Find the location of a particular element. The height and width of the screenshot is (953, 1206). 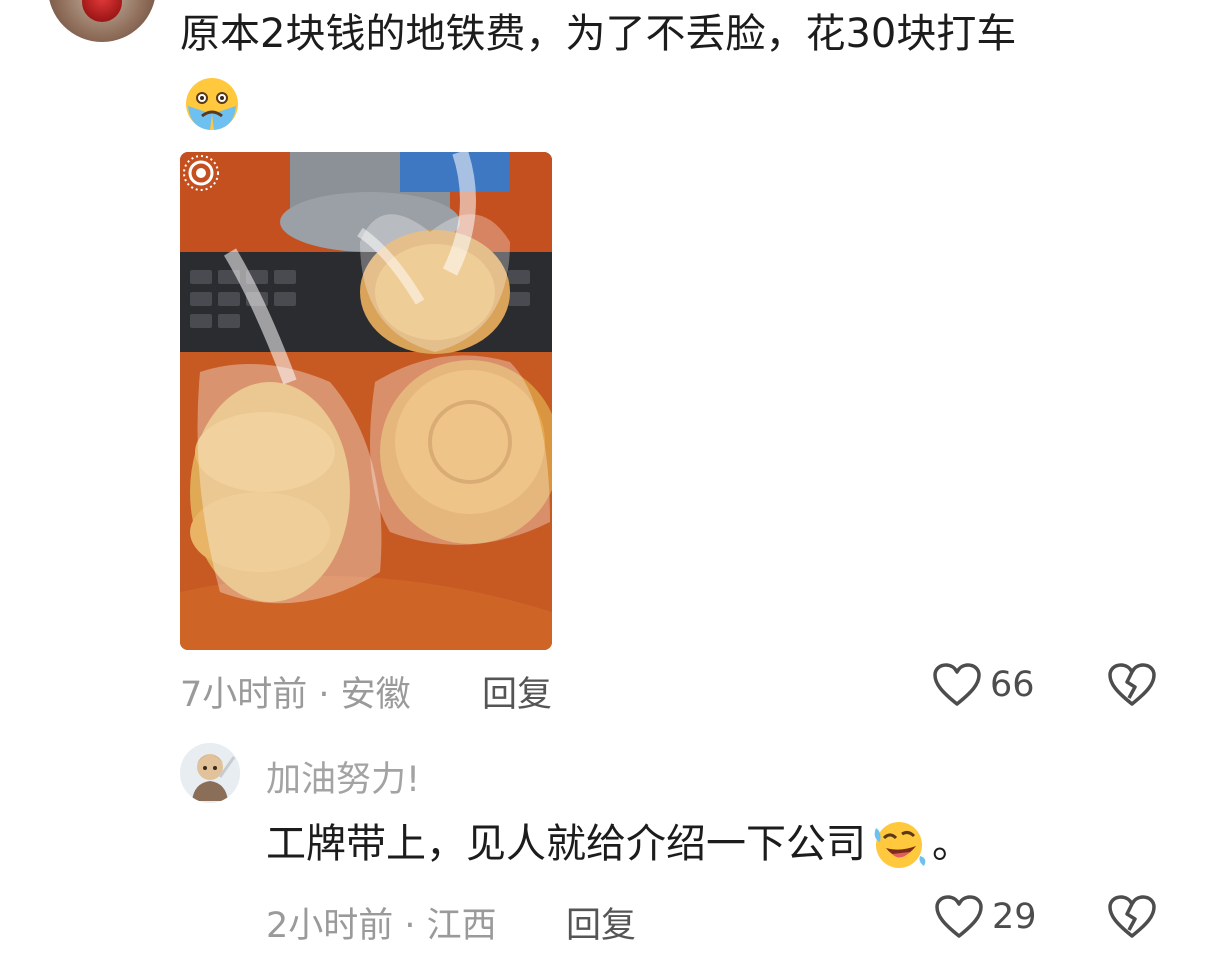

reply-text-line: 工牌带上，见人就给介绍一下公司 。 is located at coordinates (619, 844).